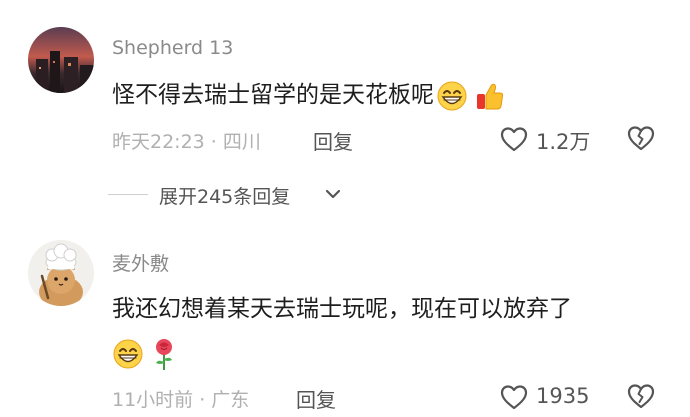 This screenshot has width=690, height=417. I want to click on comment-body: 我还幻想着某天去瑞士玩呢，现在可以放弃了, so click(342, 309).